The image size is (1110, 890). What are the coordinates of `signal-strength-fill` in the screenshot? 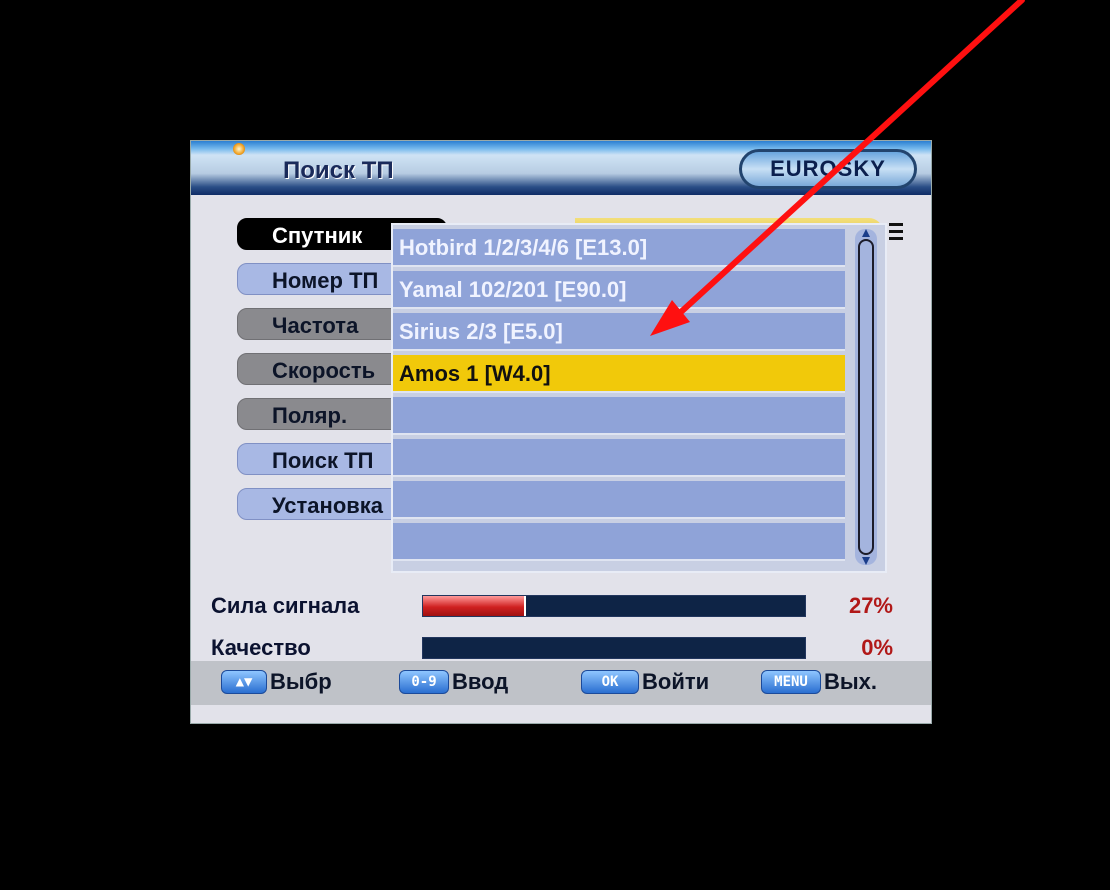 It's located at (475, 606).